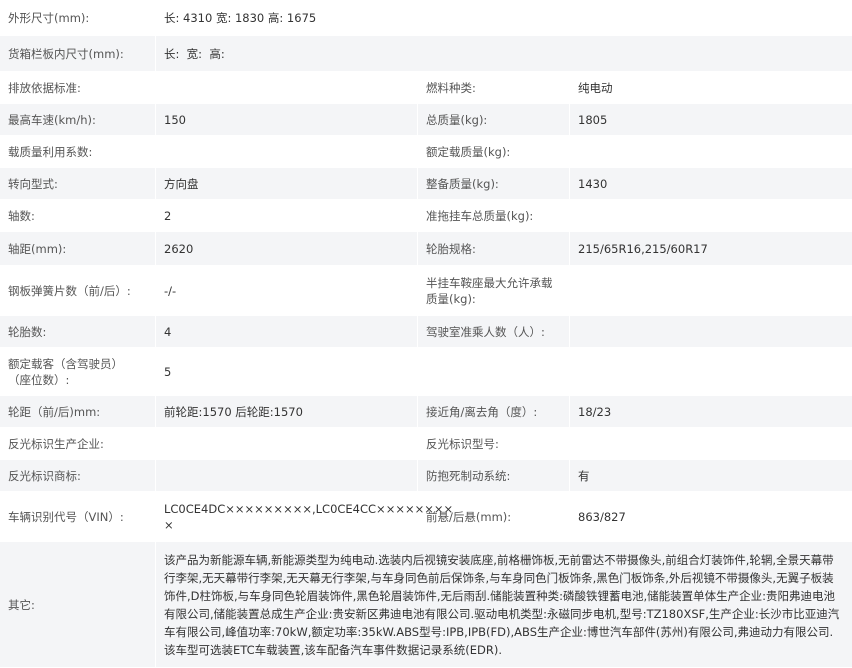 The image size is (852, 668). What do you see at coordinates (240, 17) in the screenshot?
I see `row-value: 长: 4310 宽: 1830 高: 1675` at bounding box center [240, 17].